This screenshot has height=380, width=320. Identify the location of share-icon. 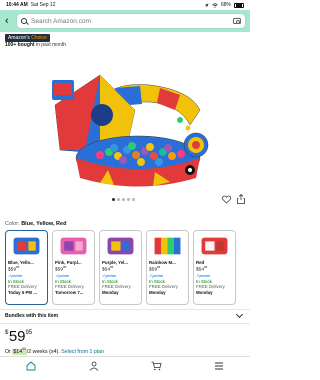
(241, 199).